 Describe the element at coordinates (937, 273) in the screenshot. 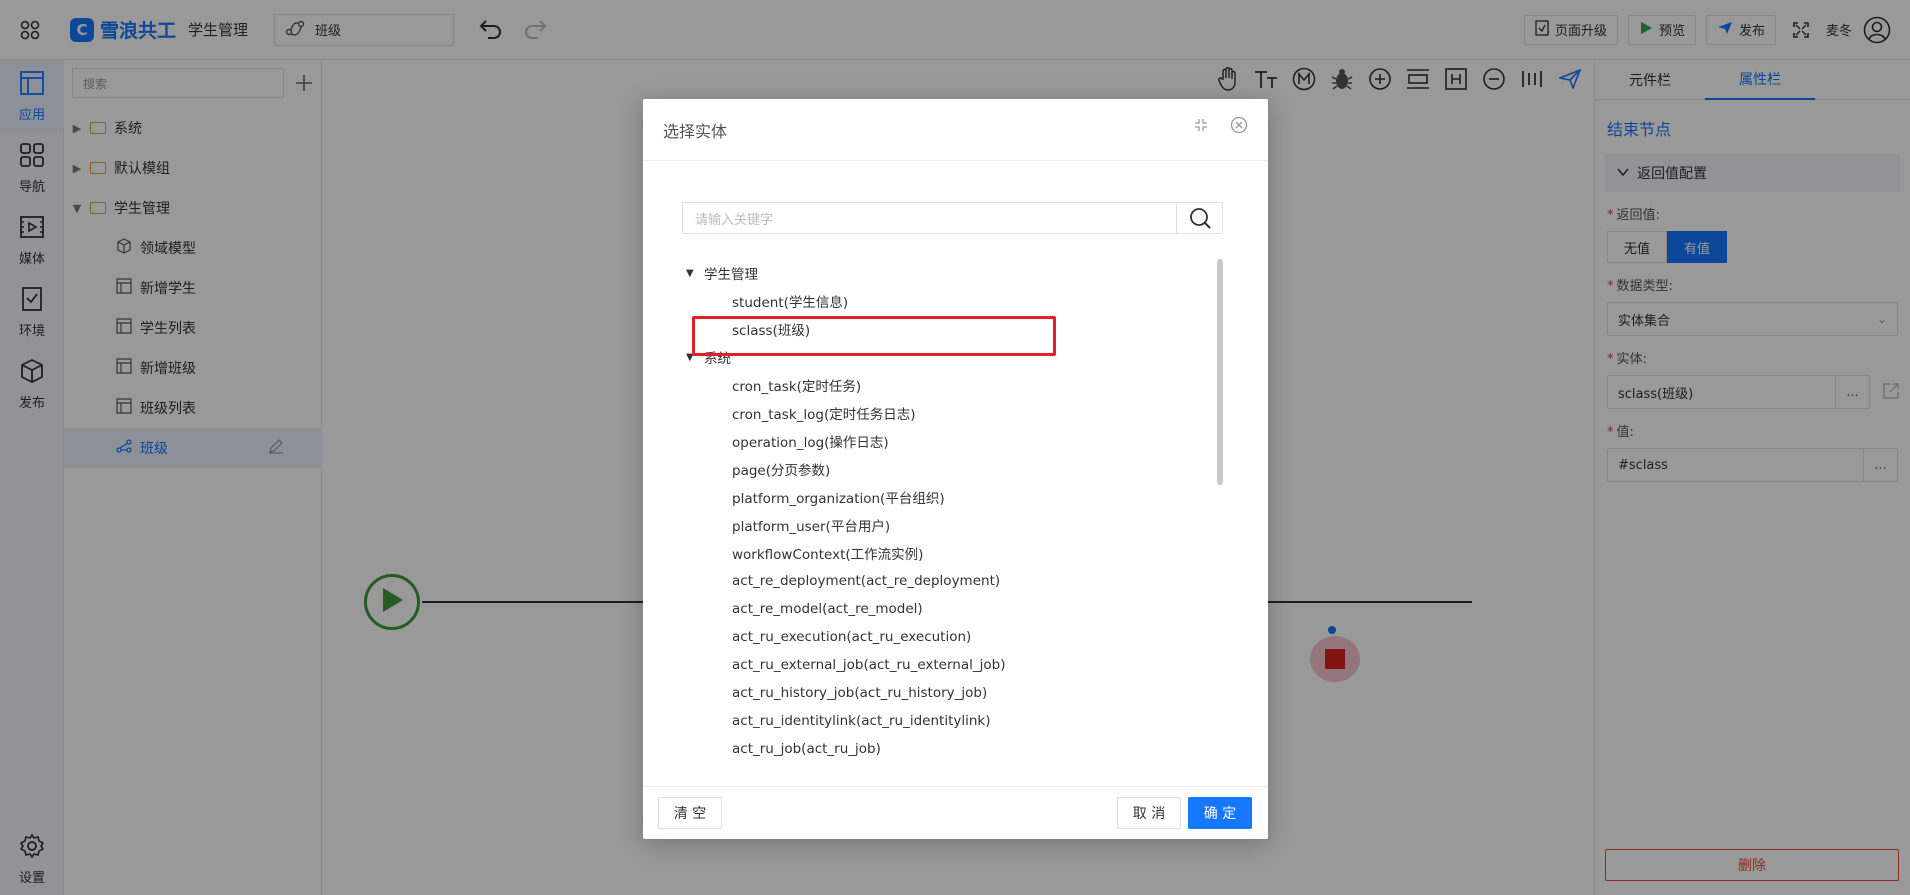

I see `entity-group-student-mgmt: ▼ 学生管理` at that location.